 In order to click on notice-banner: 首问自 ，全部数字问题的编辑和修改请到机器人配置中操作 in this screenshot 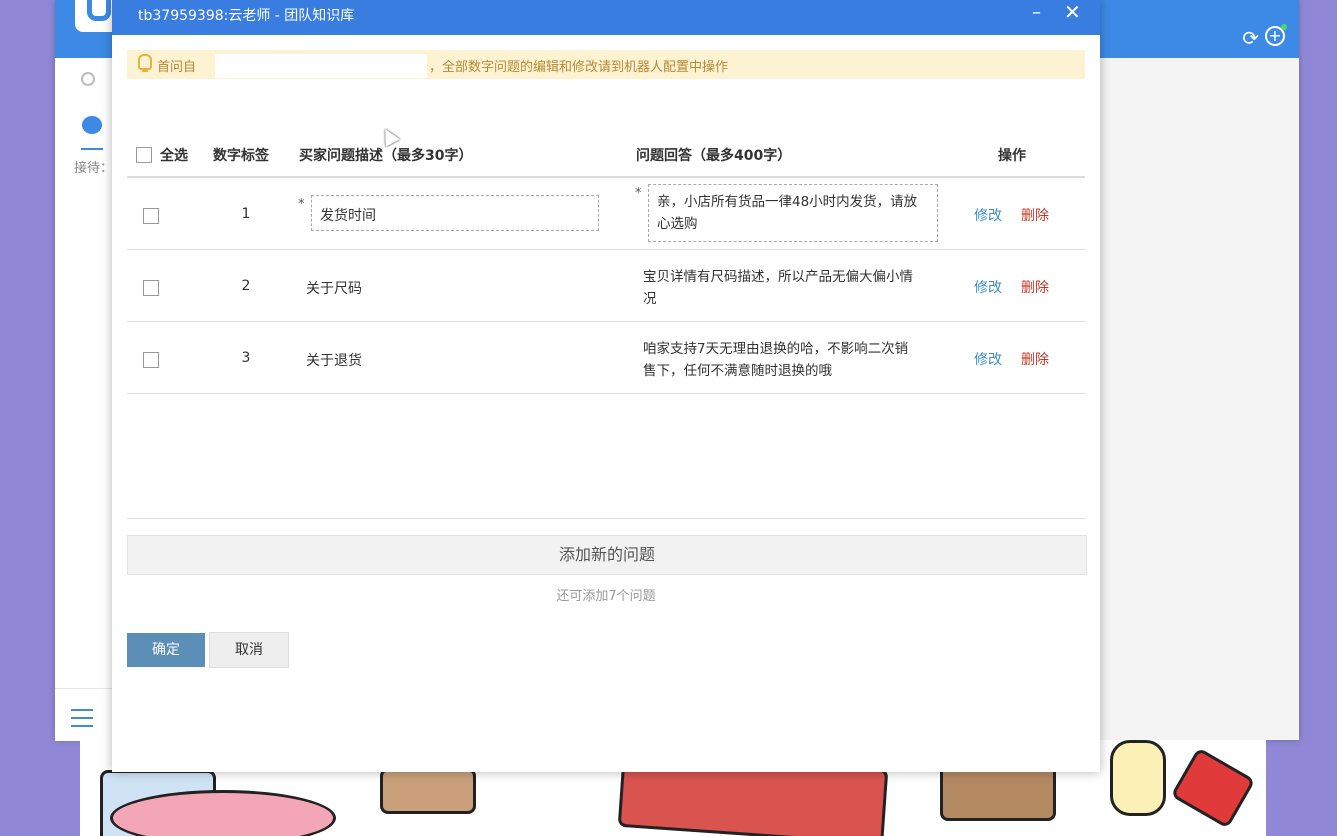, I will do `click(606, 64)`.